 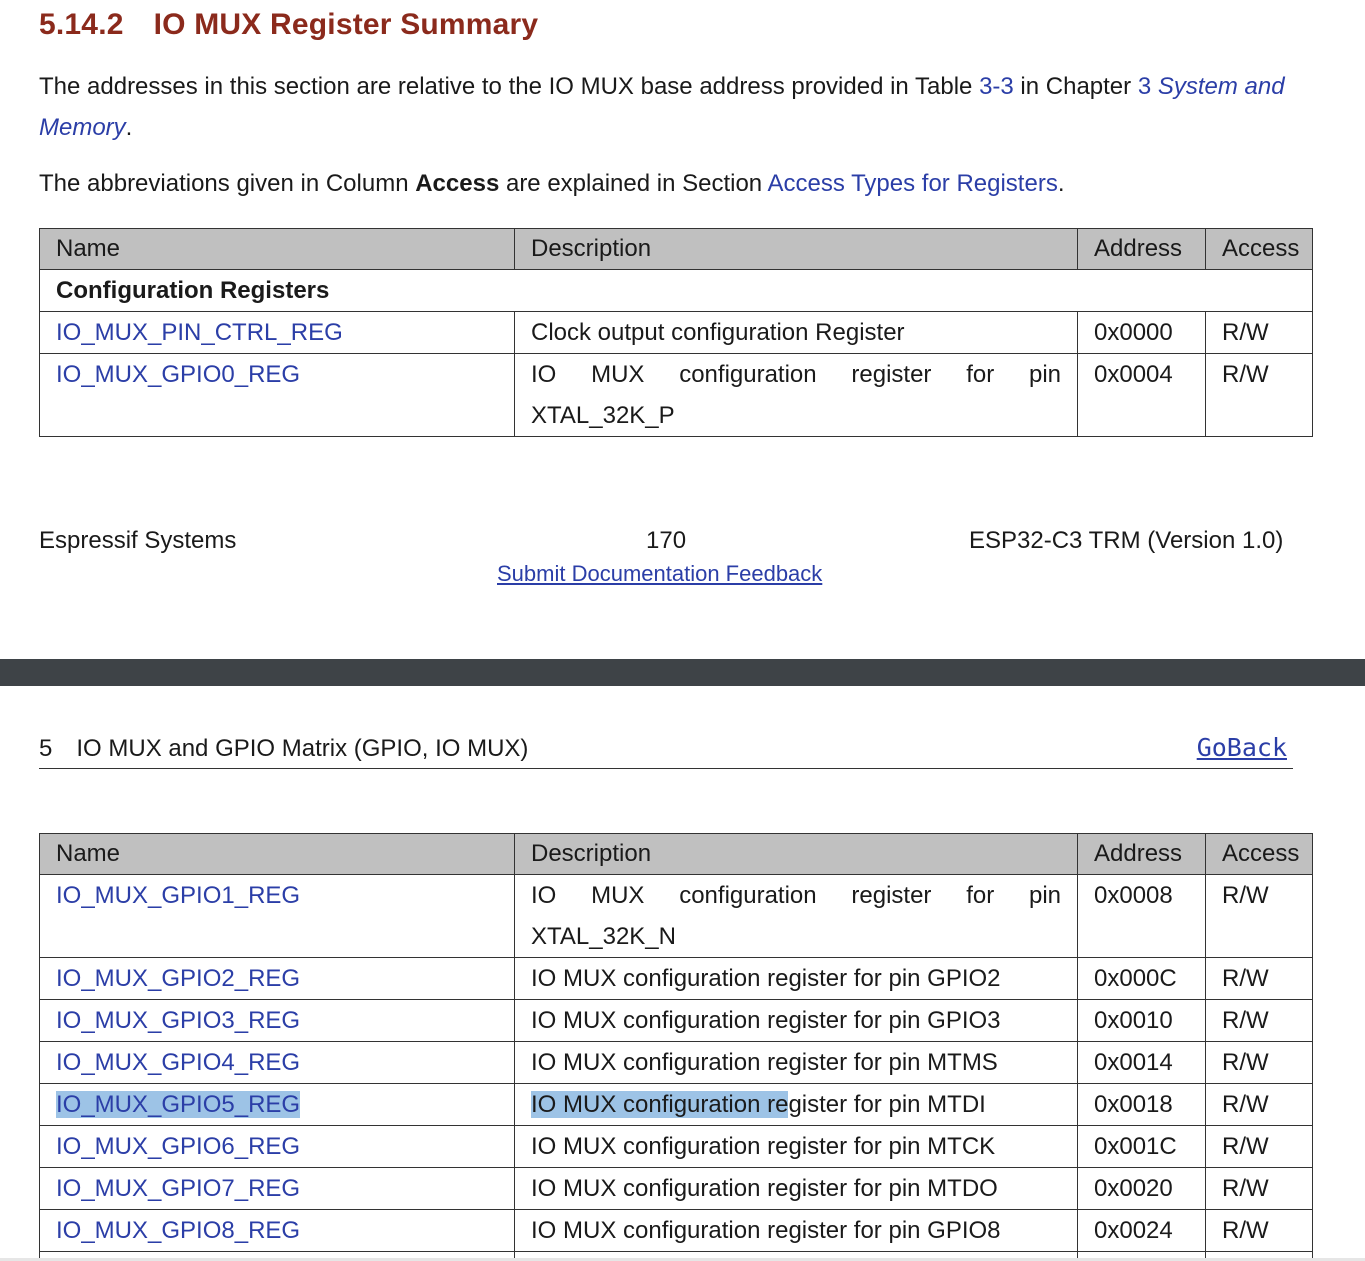 I want to click on submit-feedback-link: Submit Documentation Feedback, so click(x=659, y=574).